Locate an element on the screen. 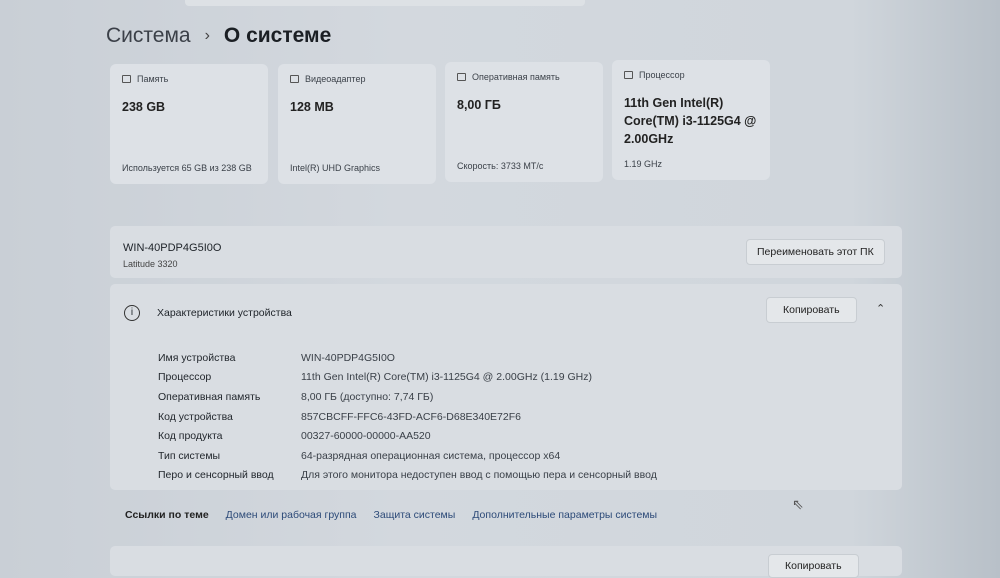  chevron-up-icon: ⌃ is located at coordinates (880, 308).